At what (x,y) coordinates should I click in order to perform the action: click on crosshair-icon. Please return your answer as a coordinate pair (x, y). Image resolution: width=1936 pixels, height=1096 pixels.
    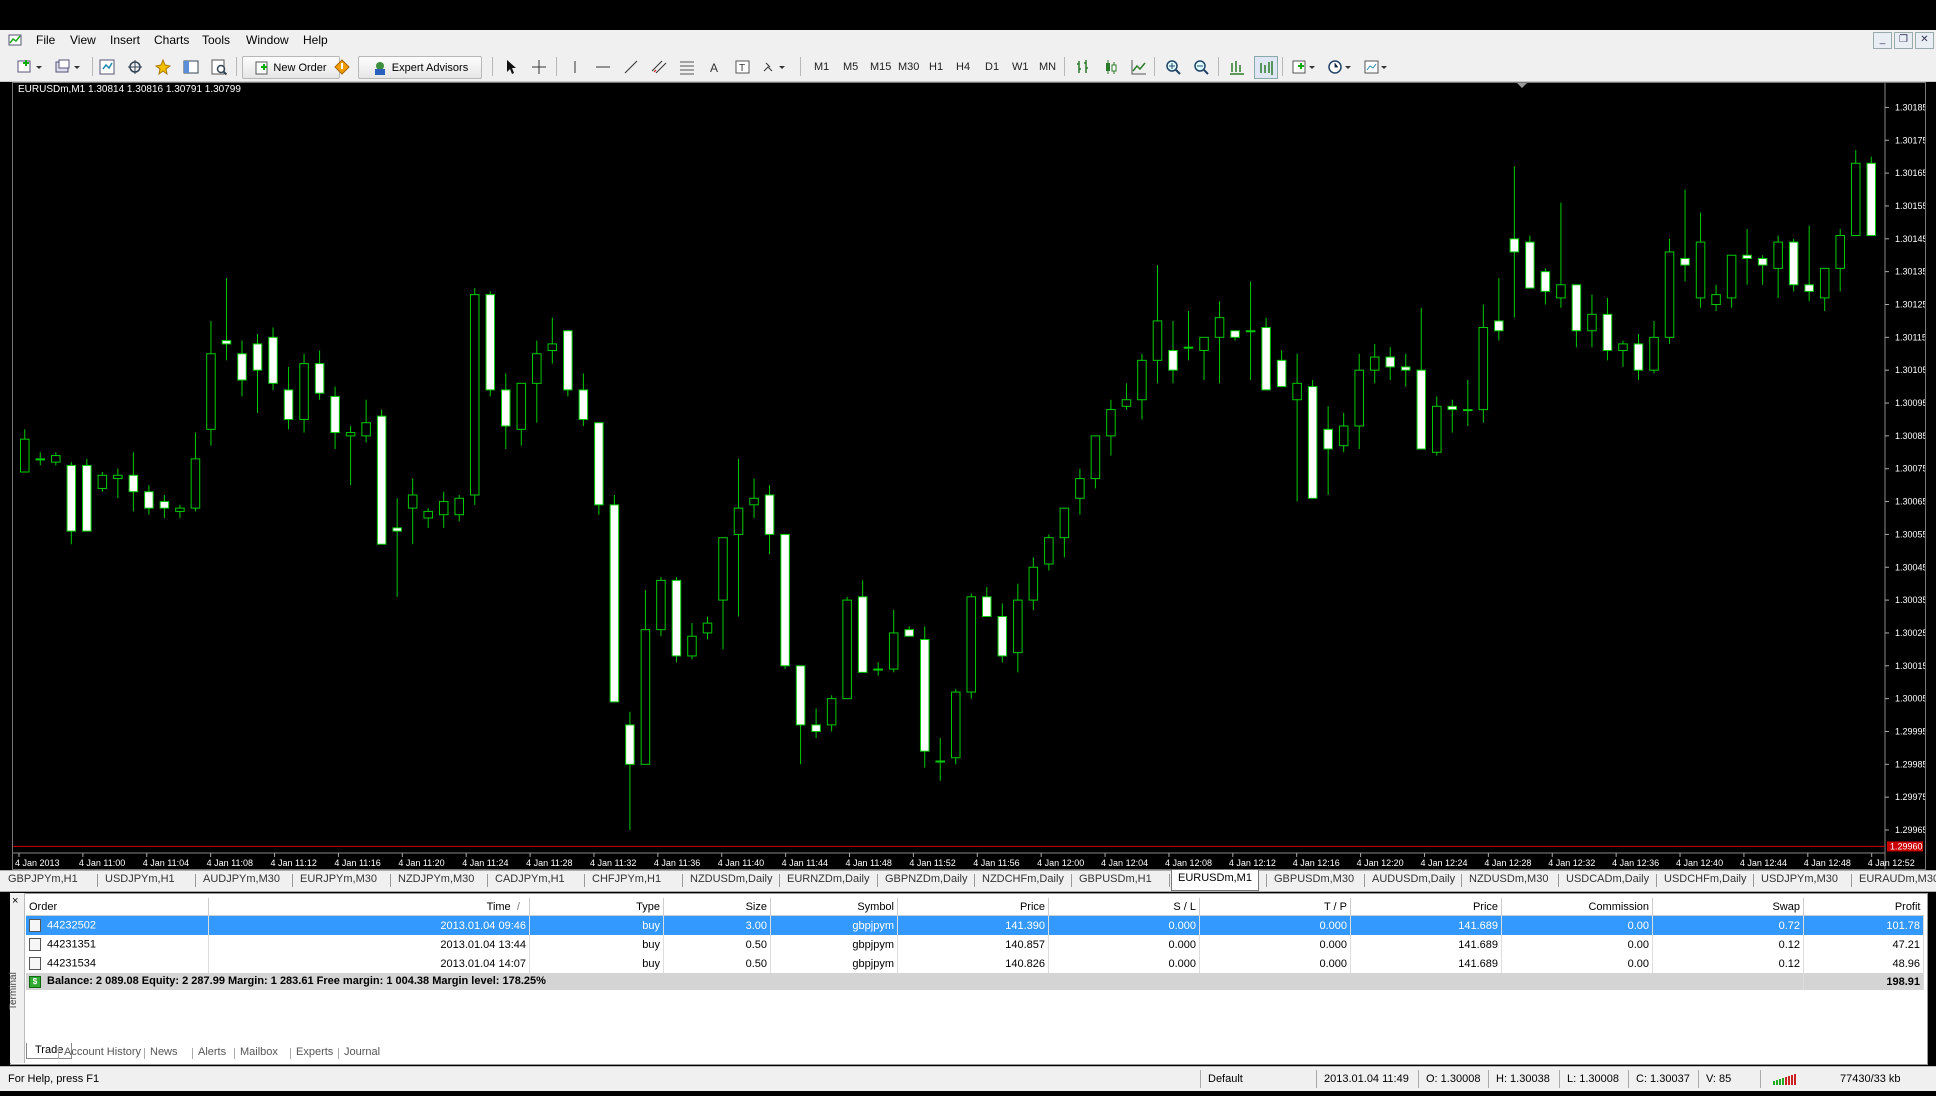
    Looking at the image, I should click on (539, 66).